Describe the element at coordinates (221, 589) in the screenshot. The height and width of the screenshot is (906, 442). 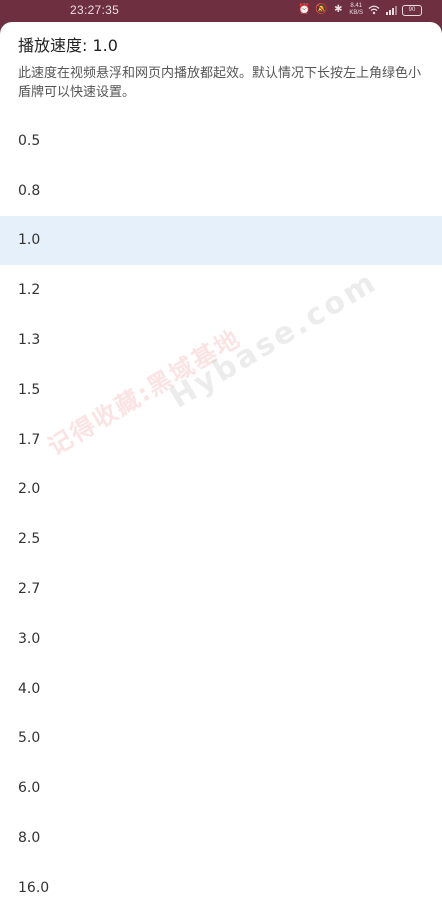
I see `speed-option-2-7: 2.7` at that location.